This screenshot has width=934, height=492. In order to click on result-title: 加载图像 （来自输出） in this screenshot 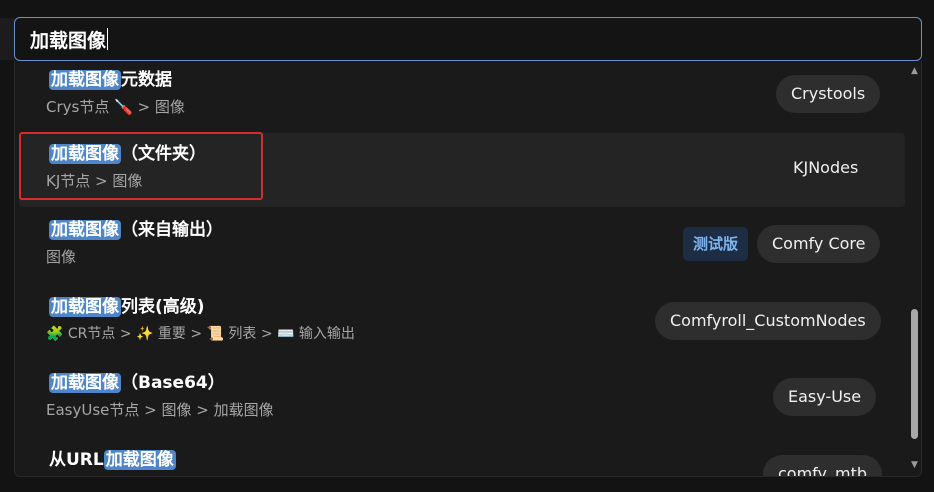, I will do `click(136, 230)`.